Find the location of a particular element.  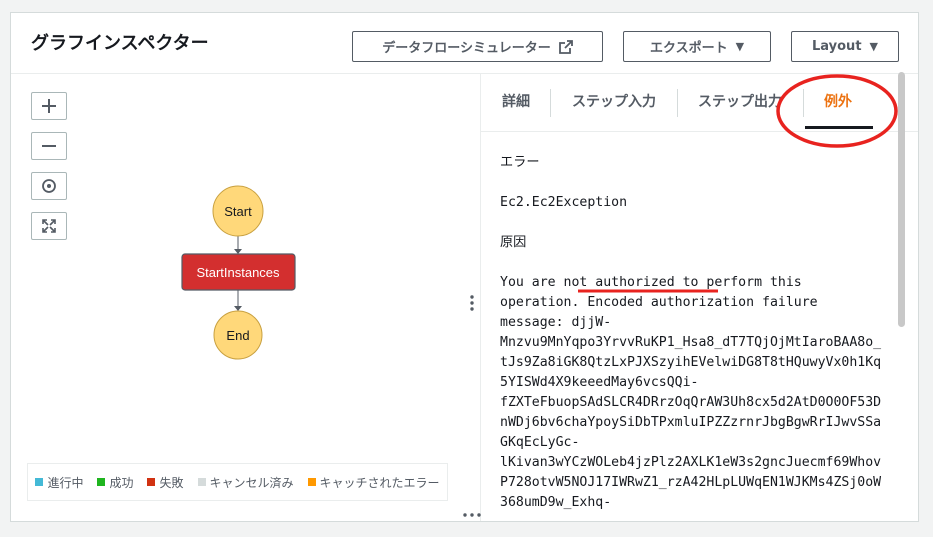

cause-line: 5YISWd4X9keeedMay6vcsQQi- is located at coordinates (599, 382).